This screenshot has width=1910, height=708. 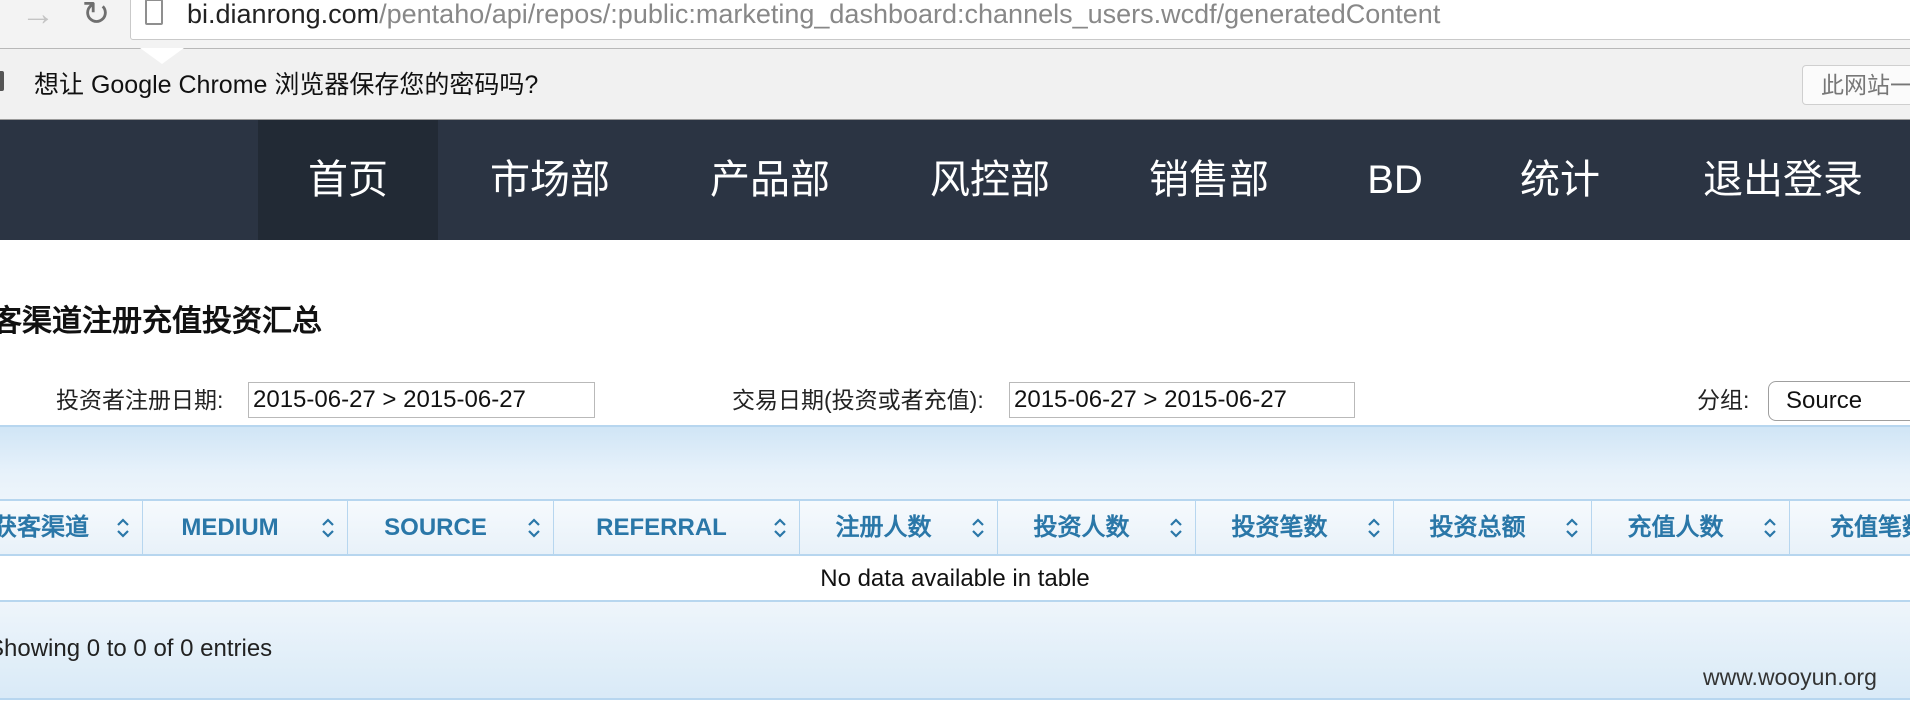 What do you see at coordinates (38, 15) in the screenshot?
I see `back-arrow-icon: →` at bounding box center [38, 15].